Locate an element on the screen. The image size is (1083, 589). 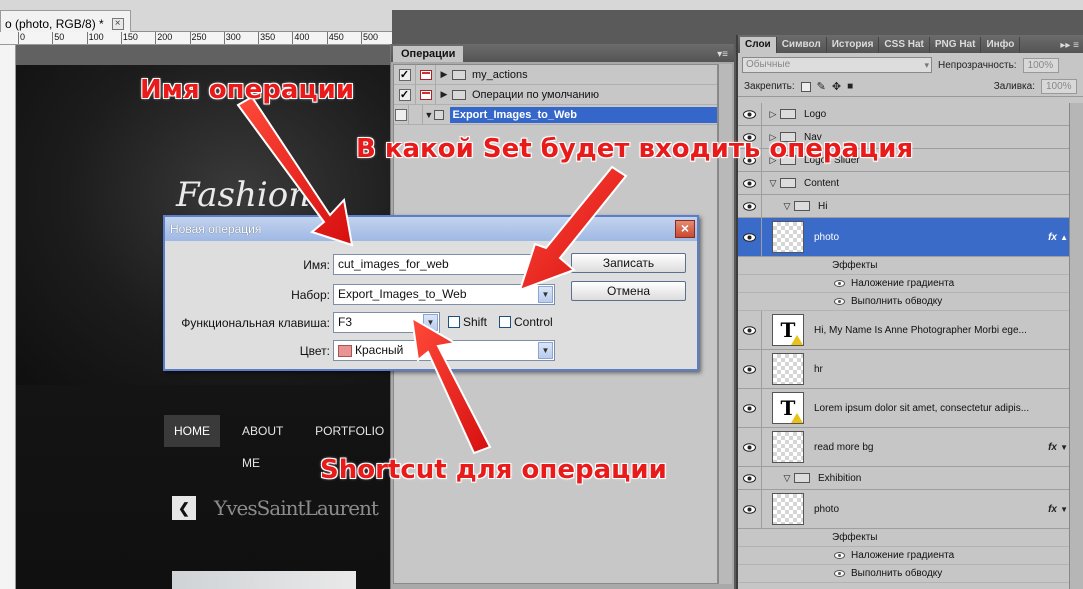
tab-layers: Слои is located at coordinates (758, 45).